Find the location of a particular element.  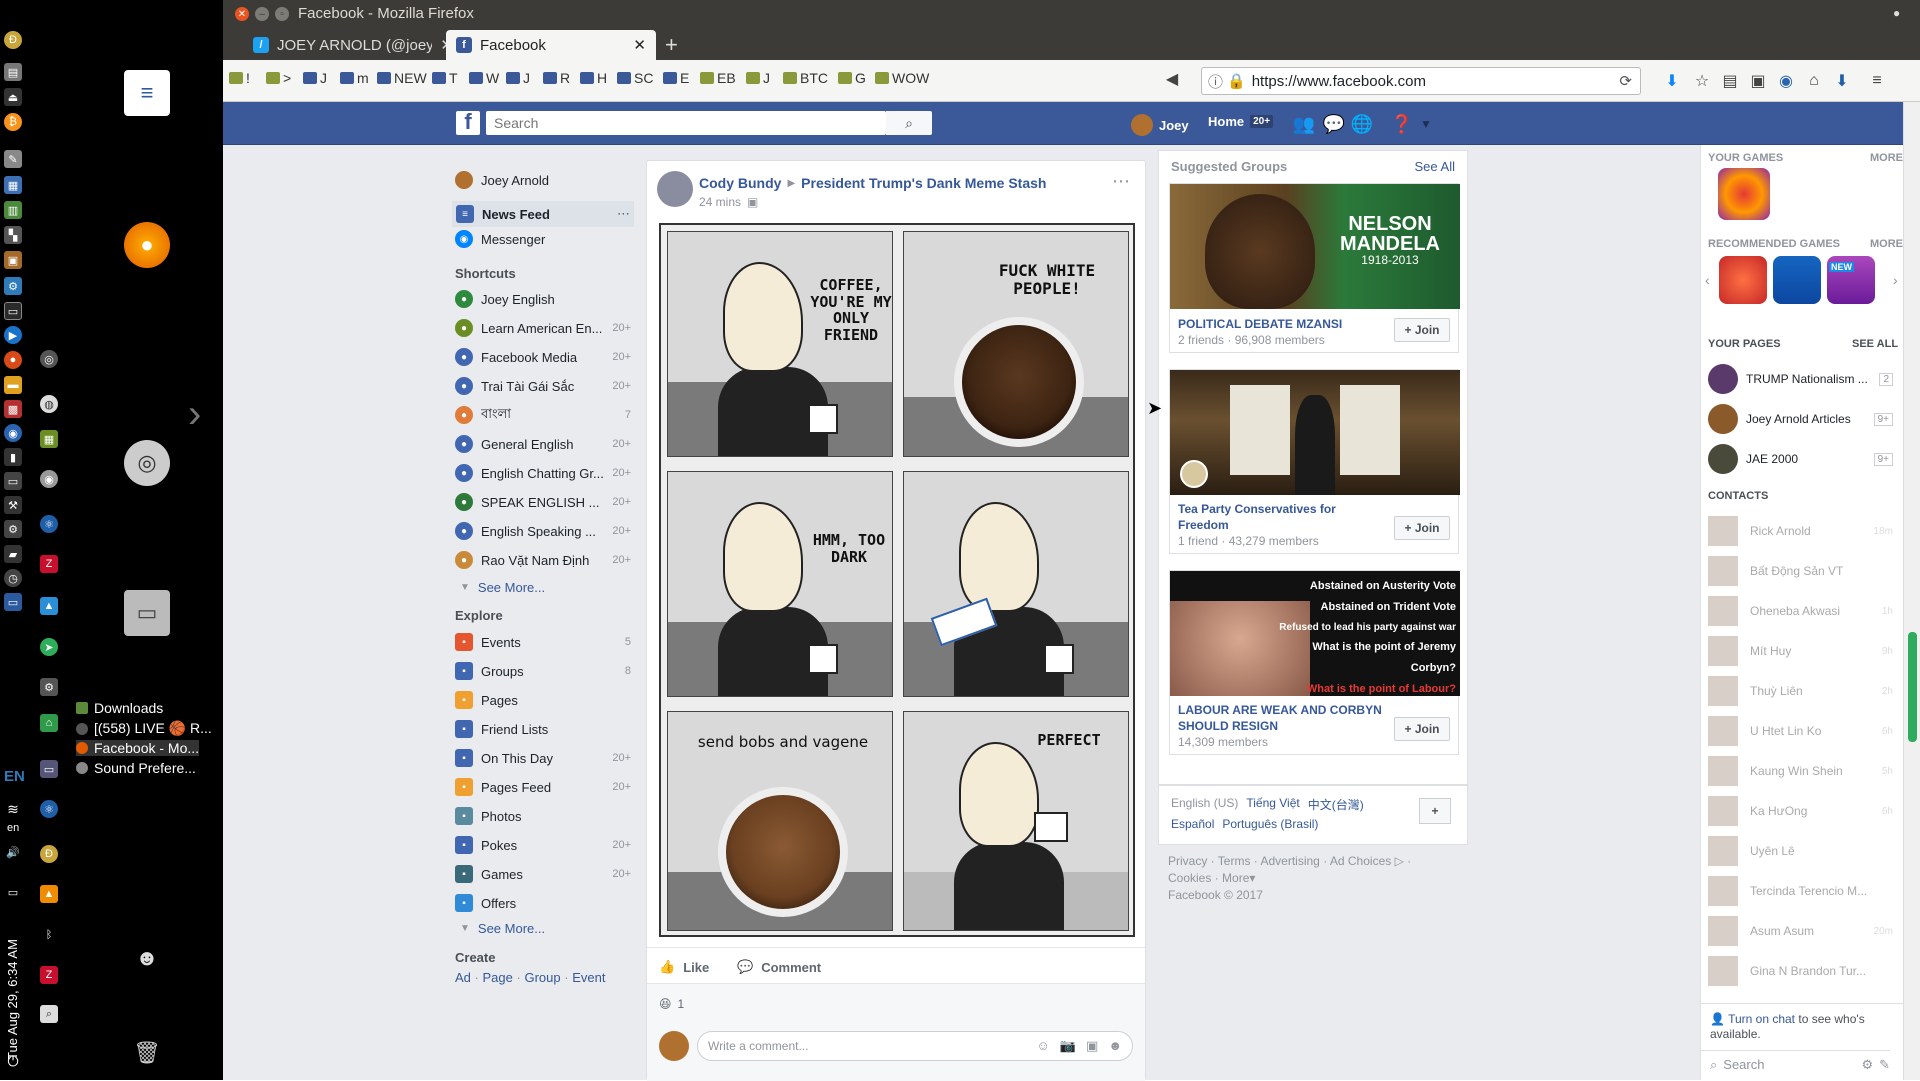

browser-icon: ● is located at coordinates (13, 360).